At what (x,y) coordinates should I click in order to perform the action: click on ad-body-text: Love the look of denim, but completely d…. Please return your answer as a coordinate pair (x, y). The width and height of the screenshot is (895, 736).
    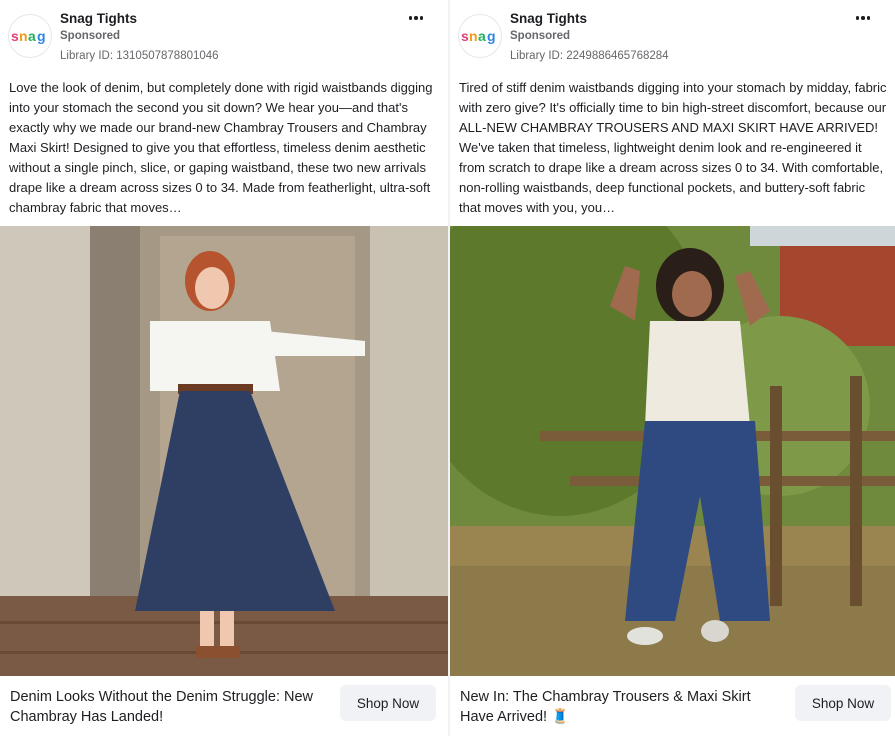
    Looking at the image, I should click on (221, 147).